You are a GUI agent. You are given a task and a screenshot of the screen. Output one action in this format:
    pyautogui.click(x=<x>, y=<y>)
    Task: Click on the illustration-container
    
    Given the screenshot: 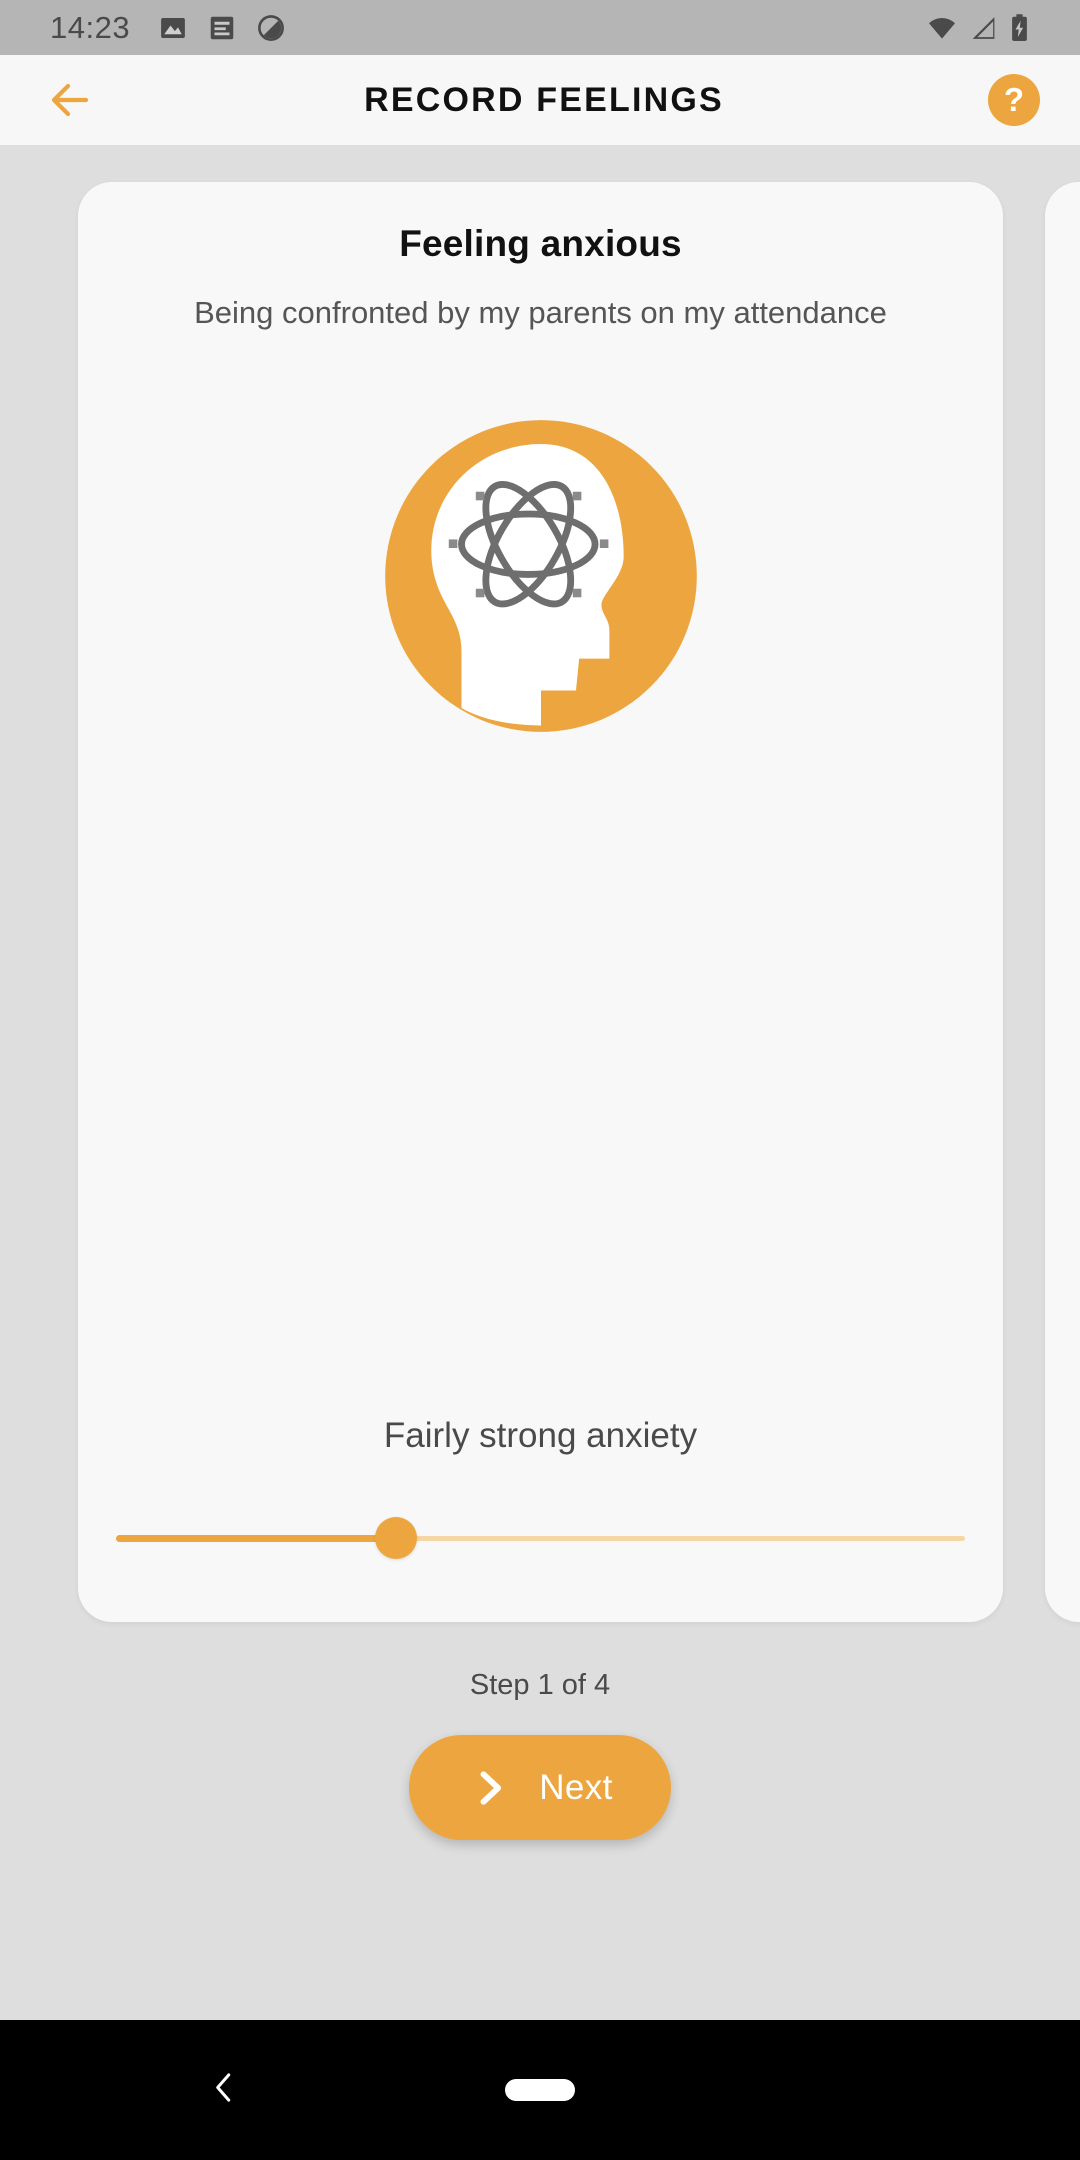 What is the action you would take?
    pyautogui.click(x=540, y=576)
    